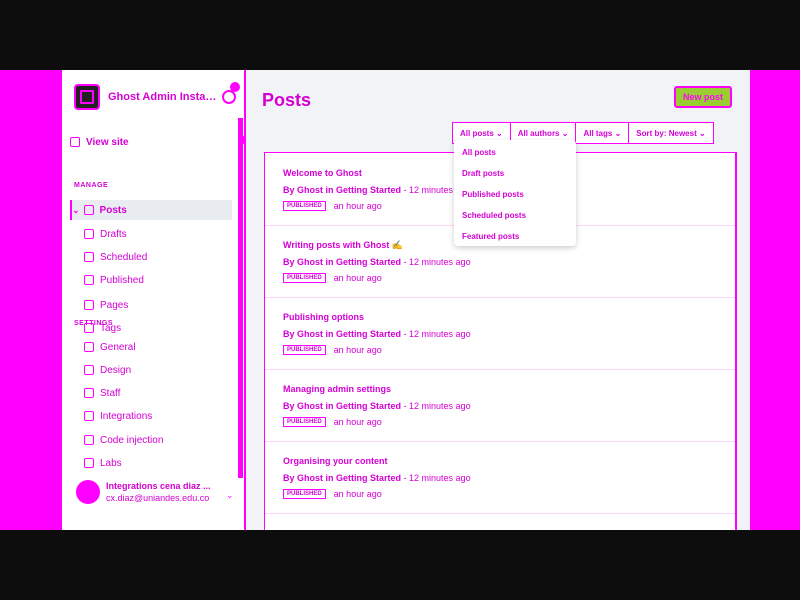 This screenshot has height=600, width=800. I want to click on sidebar-item-label: Integrations, so click(126, 416).